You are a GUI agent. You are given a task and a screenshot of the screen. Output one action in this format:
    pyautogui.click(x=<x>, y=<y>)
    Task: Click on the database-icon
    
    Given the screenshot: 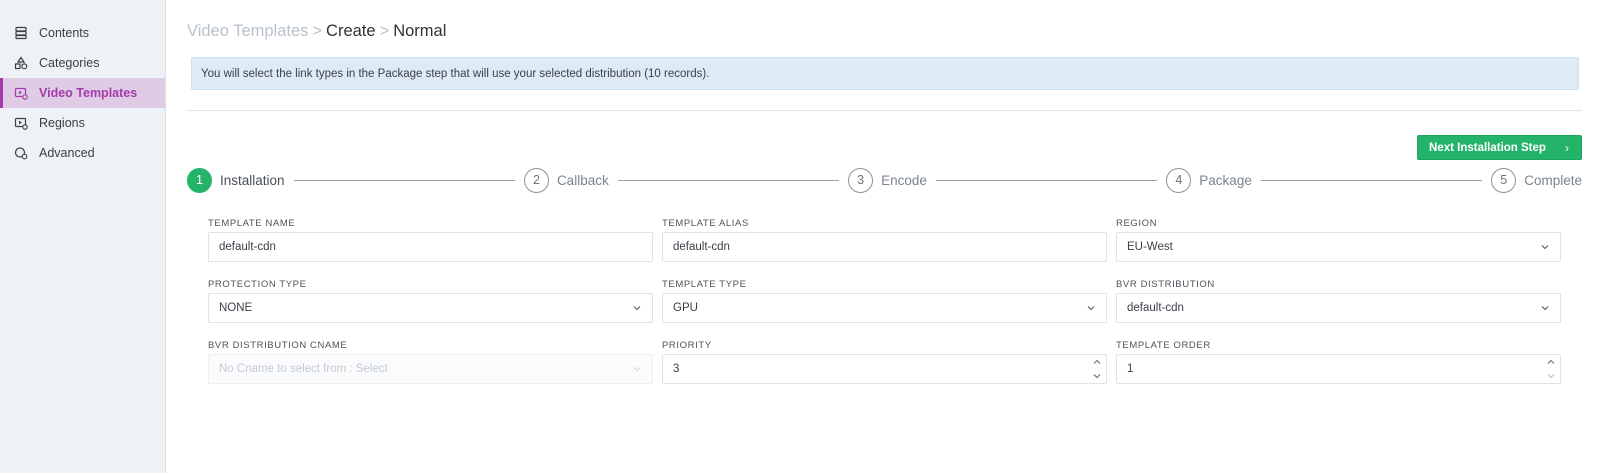 What is the action you would take?
    pyautogui.click(x=21, y=33)
    